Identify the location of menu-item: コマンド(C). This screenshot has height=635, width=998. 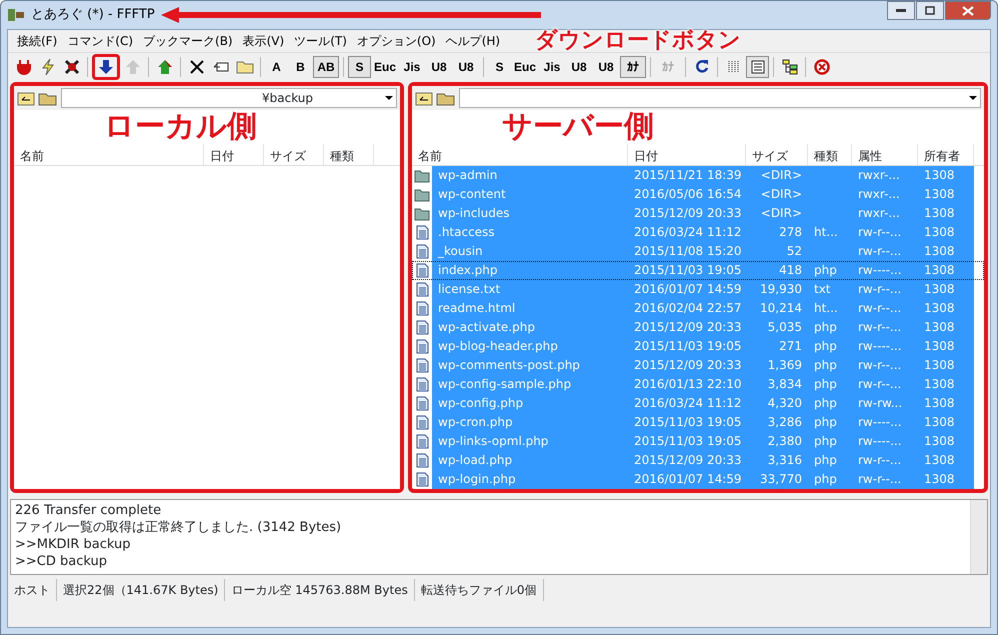
(100, 41).